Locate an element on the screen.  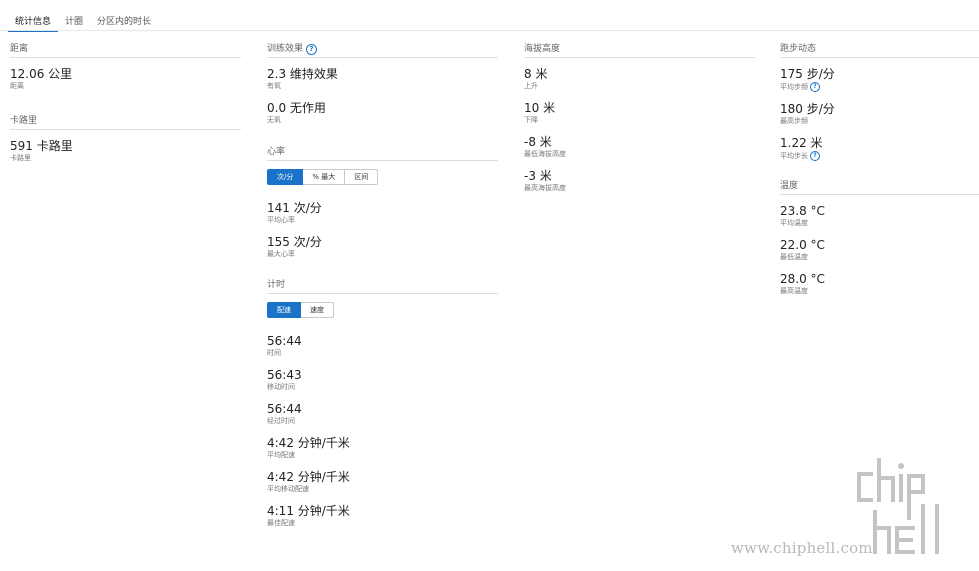
timing-label: 最佳配速 is located at coordinates (281, 523).